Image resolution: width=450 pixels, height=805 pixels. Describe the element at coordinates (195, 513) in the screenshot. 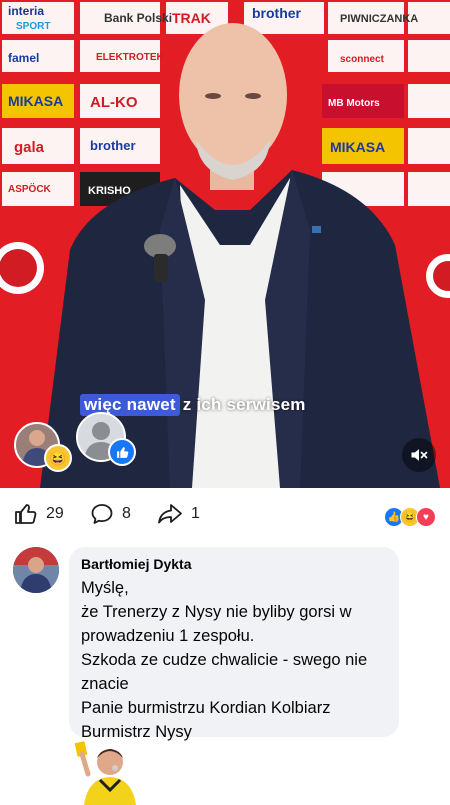

I see `share-count: 1` at that location.